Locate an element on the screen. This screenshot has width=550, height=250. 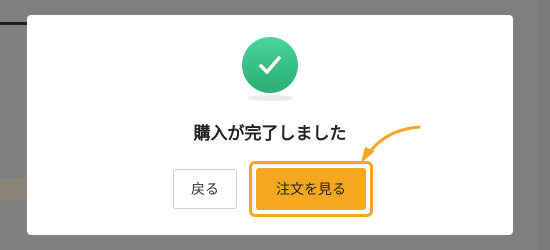
success-icon-wrapper is located at coordinates (270, 65).